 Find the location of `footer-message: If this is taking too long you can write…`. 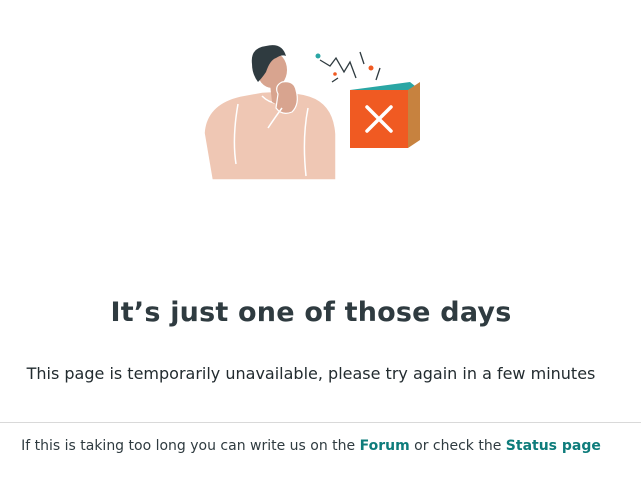

footer-message: If this is taking too long you can write… is located at coordinates (311, 446).